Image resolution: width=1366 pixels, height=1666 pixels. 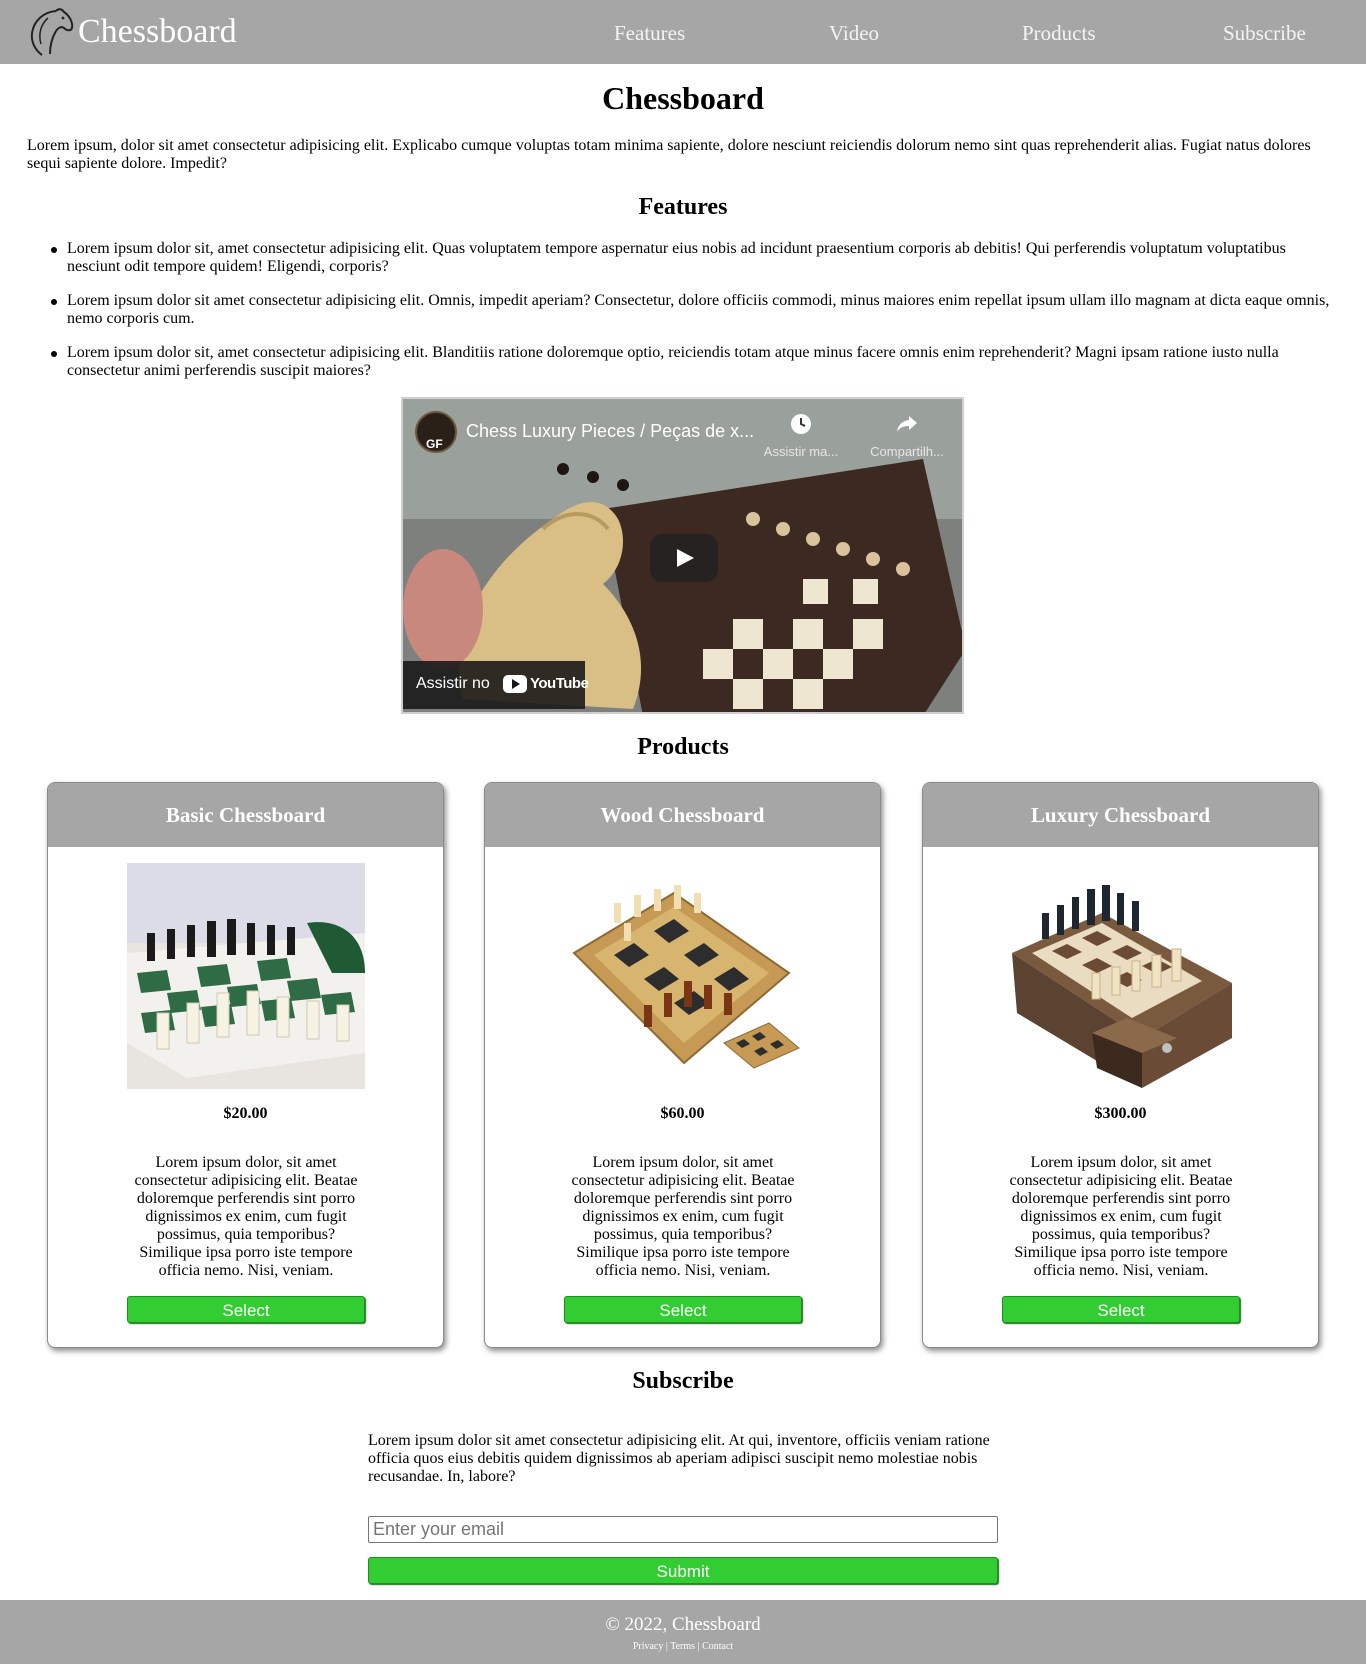 What do you see at coordinates (649, 33) in the screenshot?
I see `nav-features: Features` at bounding box center [649, 33].